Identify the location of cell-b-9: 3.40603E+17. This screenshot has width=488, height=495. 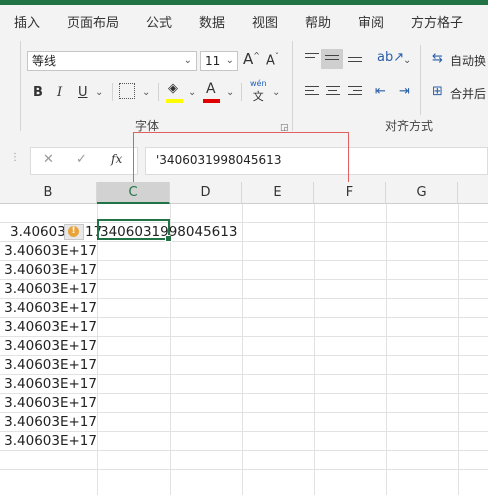
(48, 384).